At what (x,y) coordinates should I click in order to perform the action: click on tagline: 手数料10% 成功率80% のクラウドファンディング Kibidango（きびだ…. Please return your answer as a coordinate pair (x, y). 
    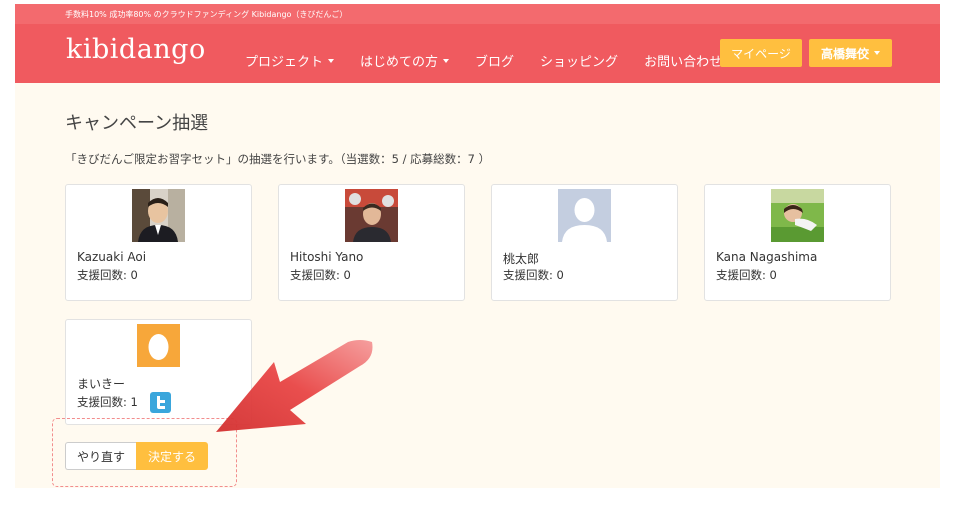
    Looking at the image, I should click on (206, 14).